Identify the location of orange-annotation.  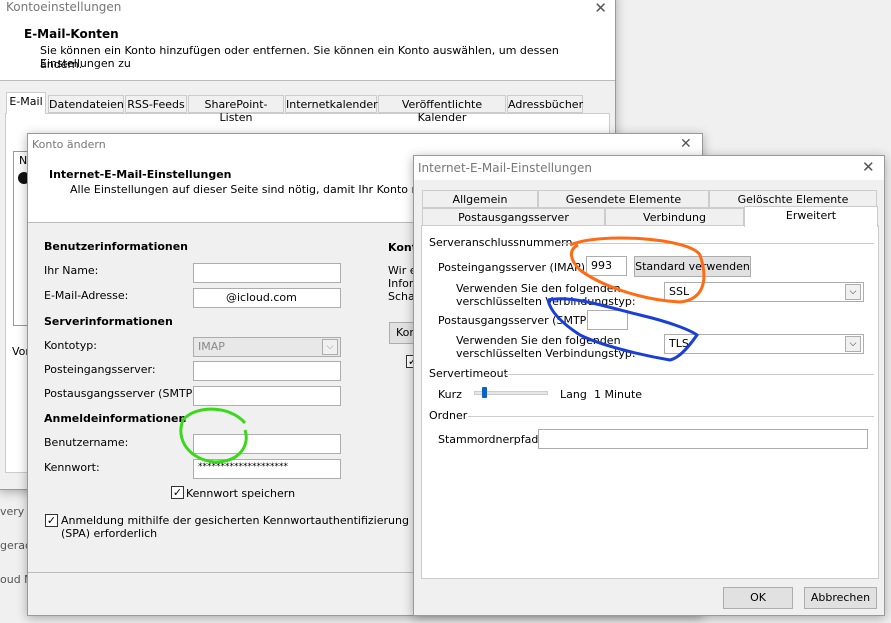
(637, 270).